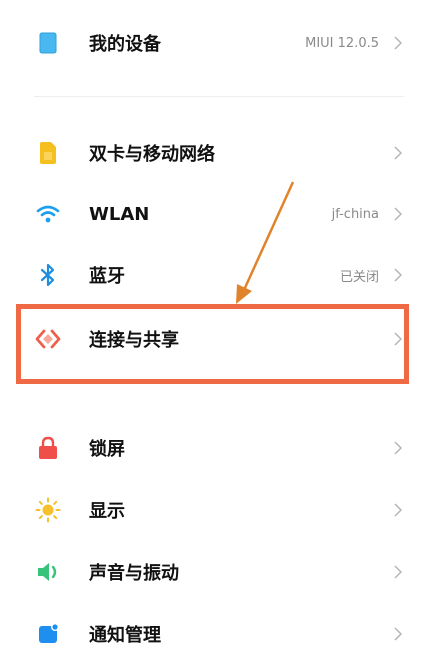  What do you see at coordinates (107, 511) in the screenshot?
I see `settings-item-label: 显示` at bounding box center [107, 511].